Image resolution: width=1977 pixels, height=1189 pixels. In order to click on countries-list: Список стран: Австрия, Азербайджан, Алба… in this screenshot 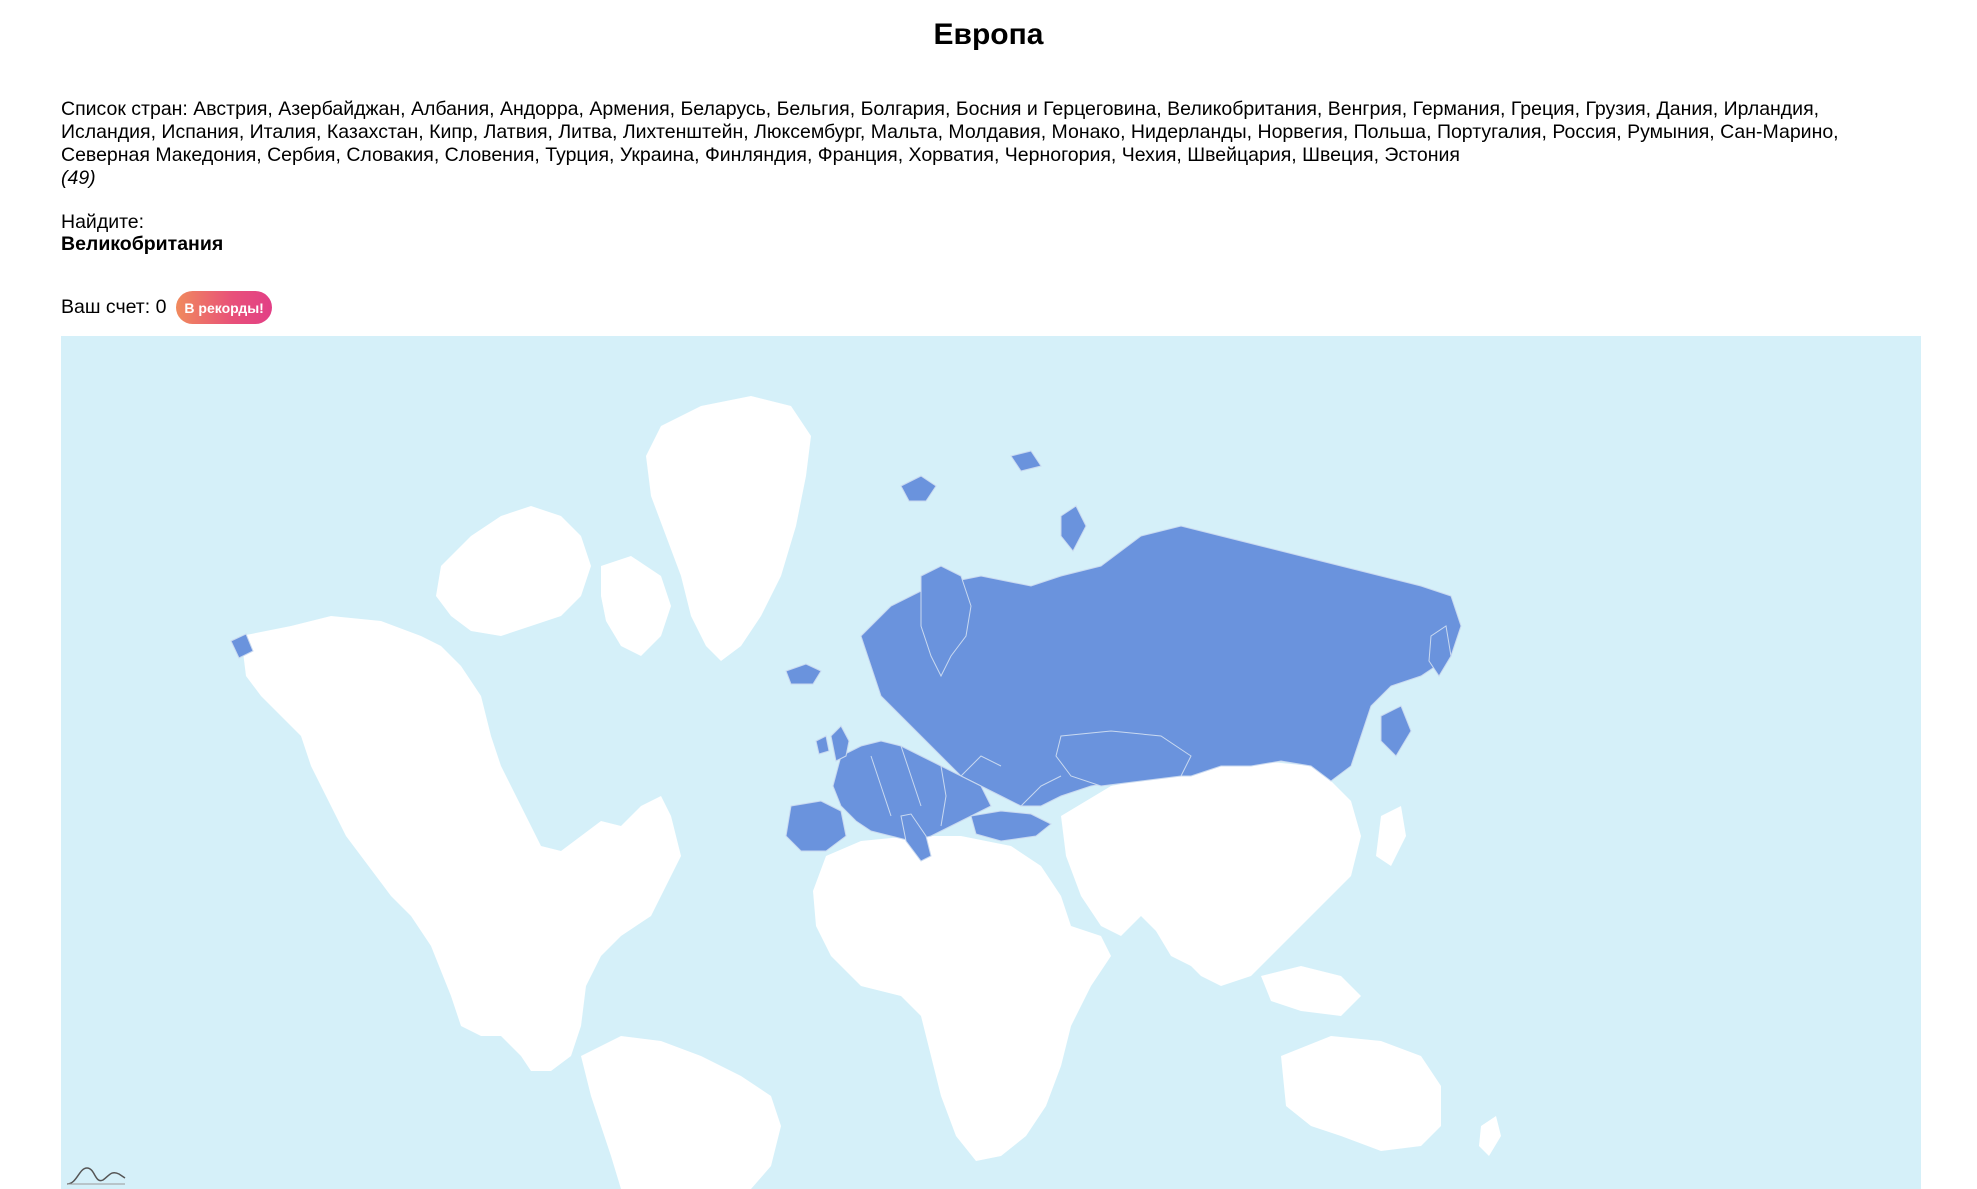, I will do `click(950, 132)`.